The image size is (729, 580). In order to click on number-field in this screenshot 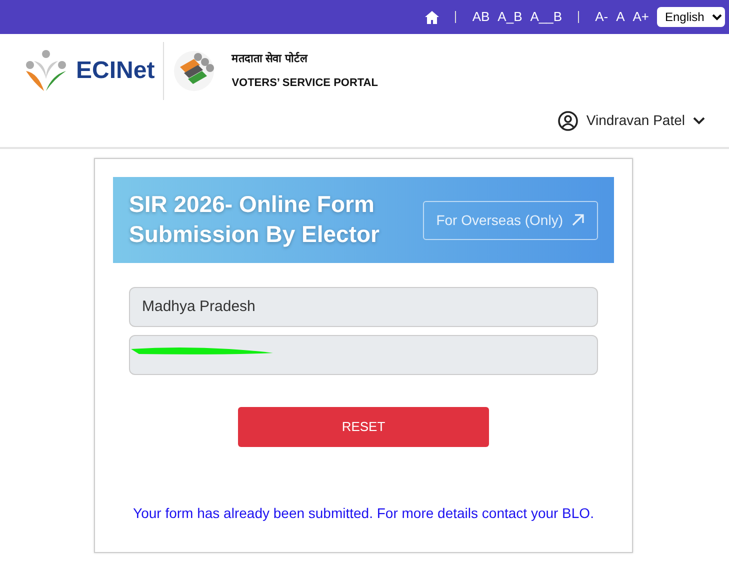, I will do `click(363, 355)`.